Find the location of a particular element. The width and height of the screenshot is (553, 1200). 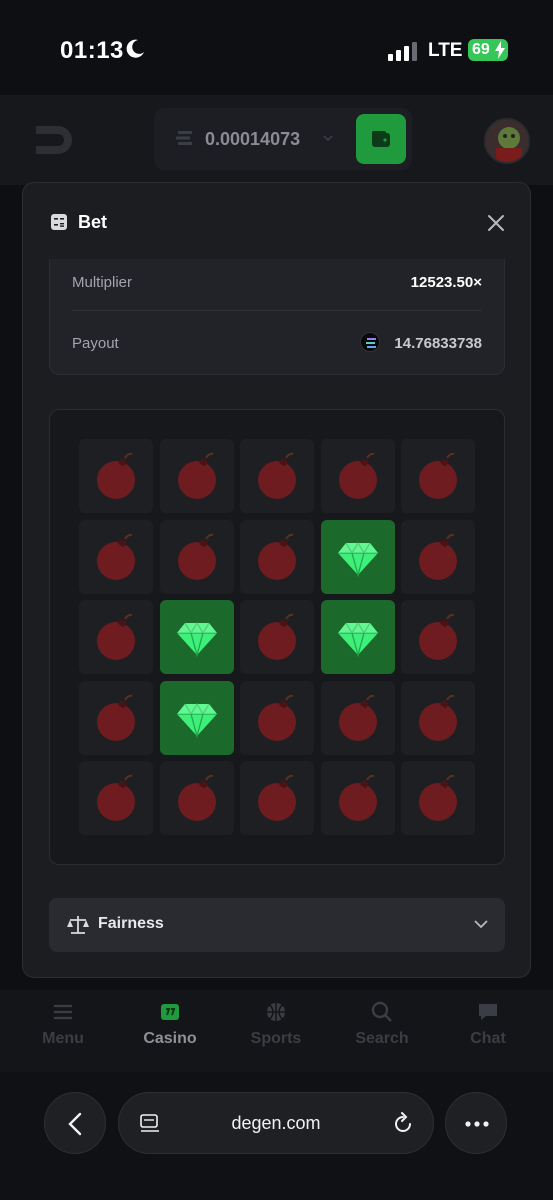

wallet-icon is located at coordinates (381, 139).